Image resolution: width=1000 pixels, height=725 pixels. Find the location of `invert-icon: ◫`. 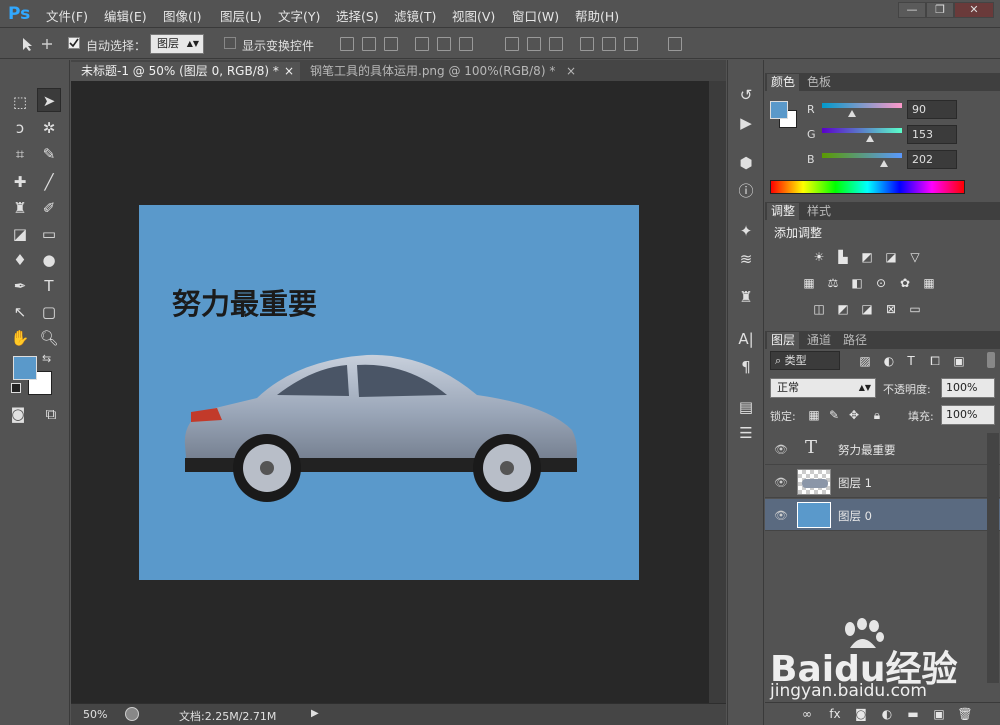

invert-icon: ◫ is located at coordinates (819, 309).